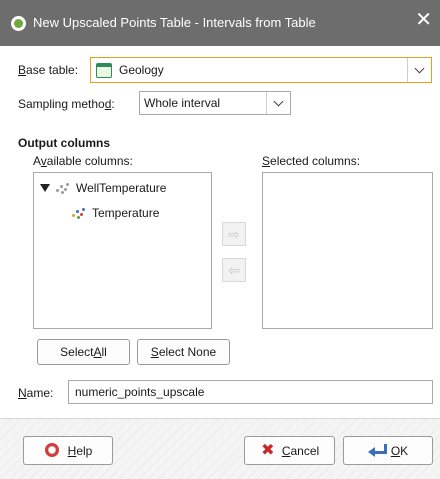 The height and width of the screenshot is (479, 440). Describe the element at coordinates (63, 188) in the screenshot. I see `points-icon` at that location.